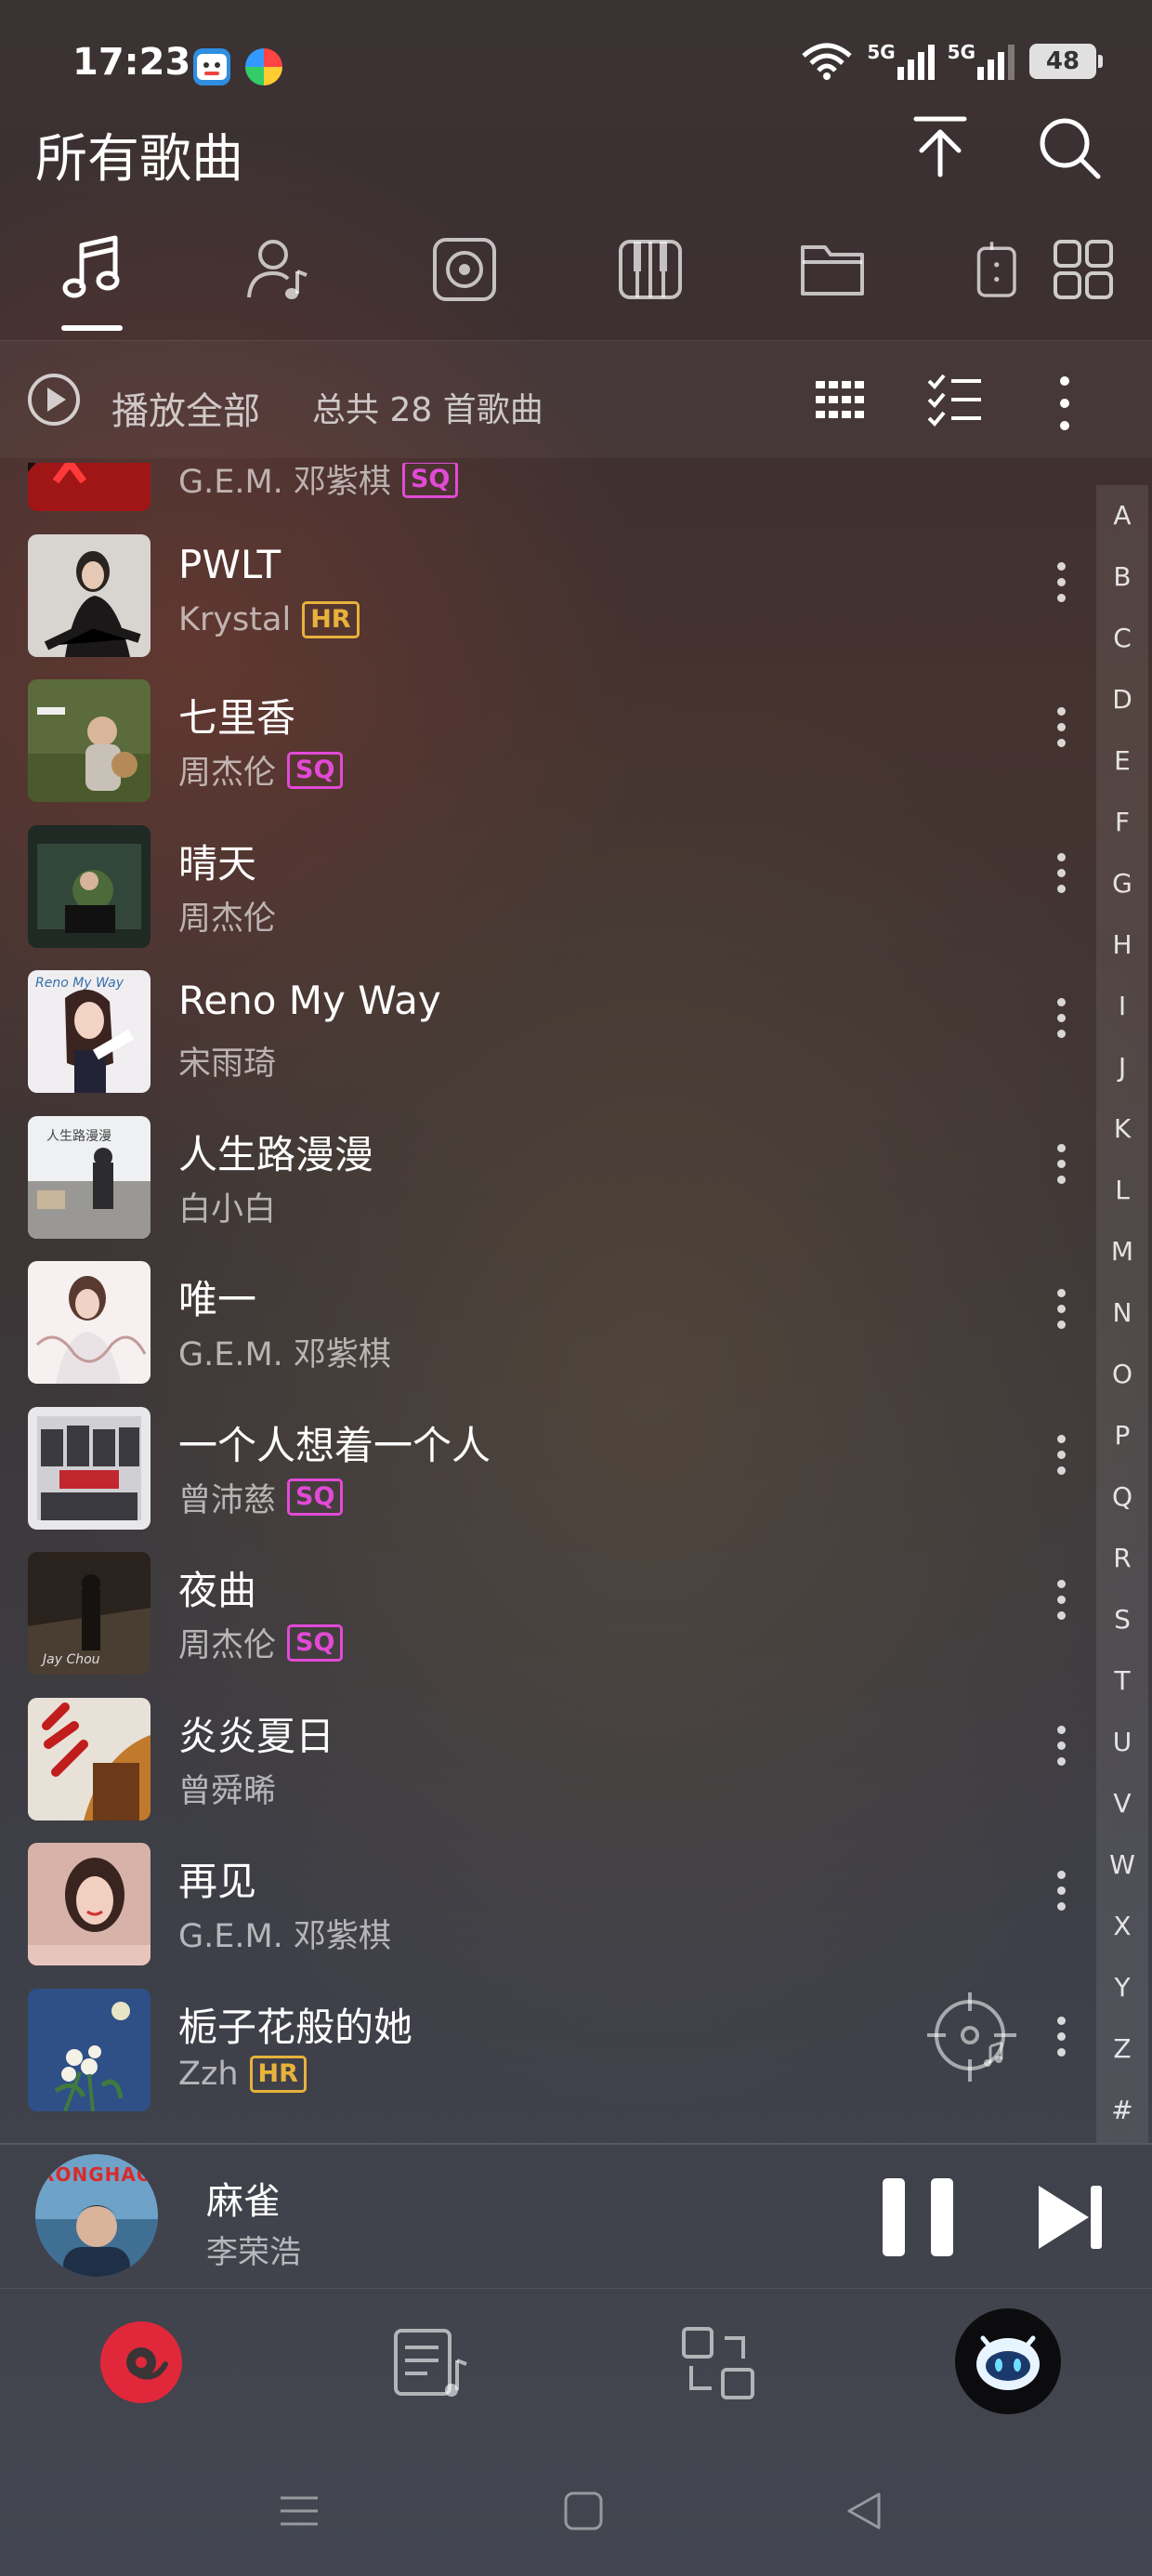  What do you see at coordinates (141, 2362) in the screenshot?
I see `nav-my-music` at bounding box center [141, 2362].